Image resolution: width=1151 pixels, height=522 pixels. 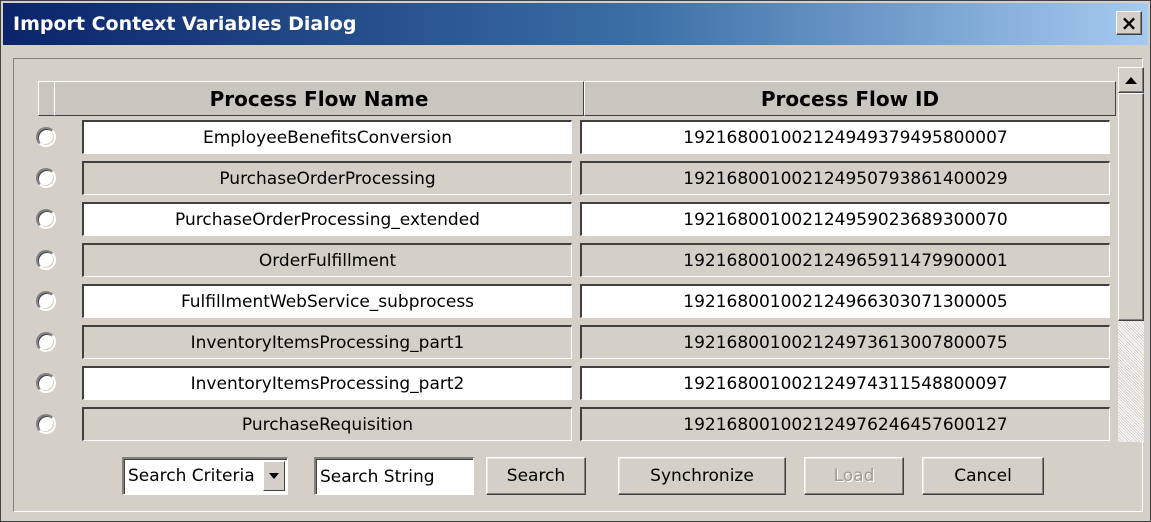 What do you see at coordinates (845, 301) in the screenshot?
I see `process-flow-id-cell: 192168001002124966303071300005` at bounding box center [845, 301].